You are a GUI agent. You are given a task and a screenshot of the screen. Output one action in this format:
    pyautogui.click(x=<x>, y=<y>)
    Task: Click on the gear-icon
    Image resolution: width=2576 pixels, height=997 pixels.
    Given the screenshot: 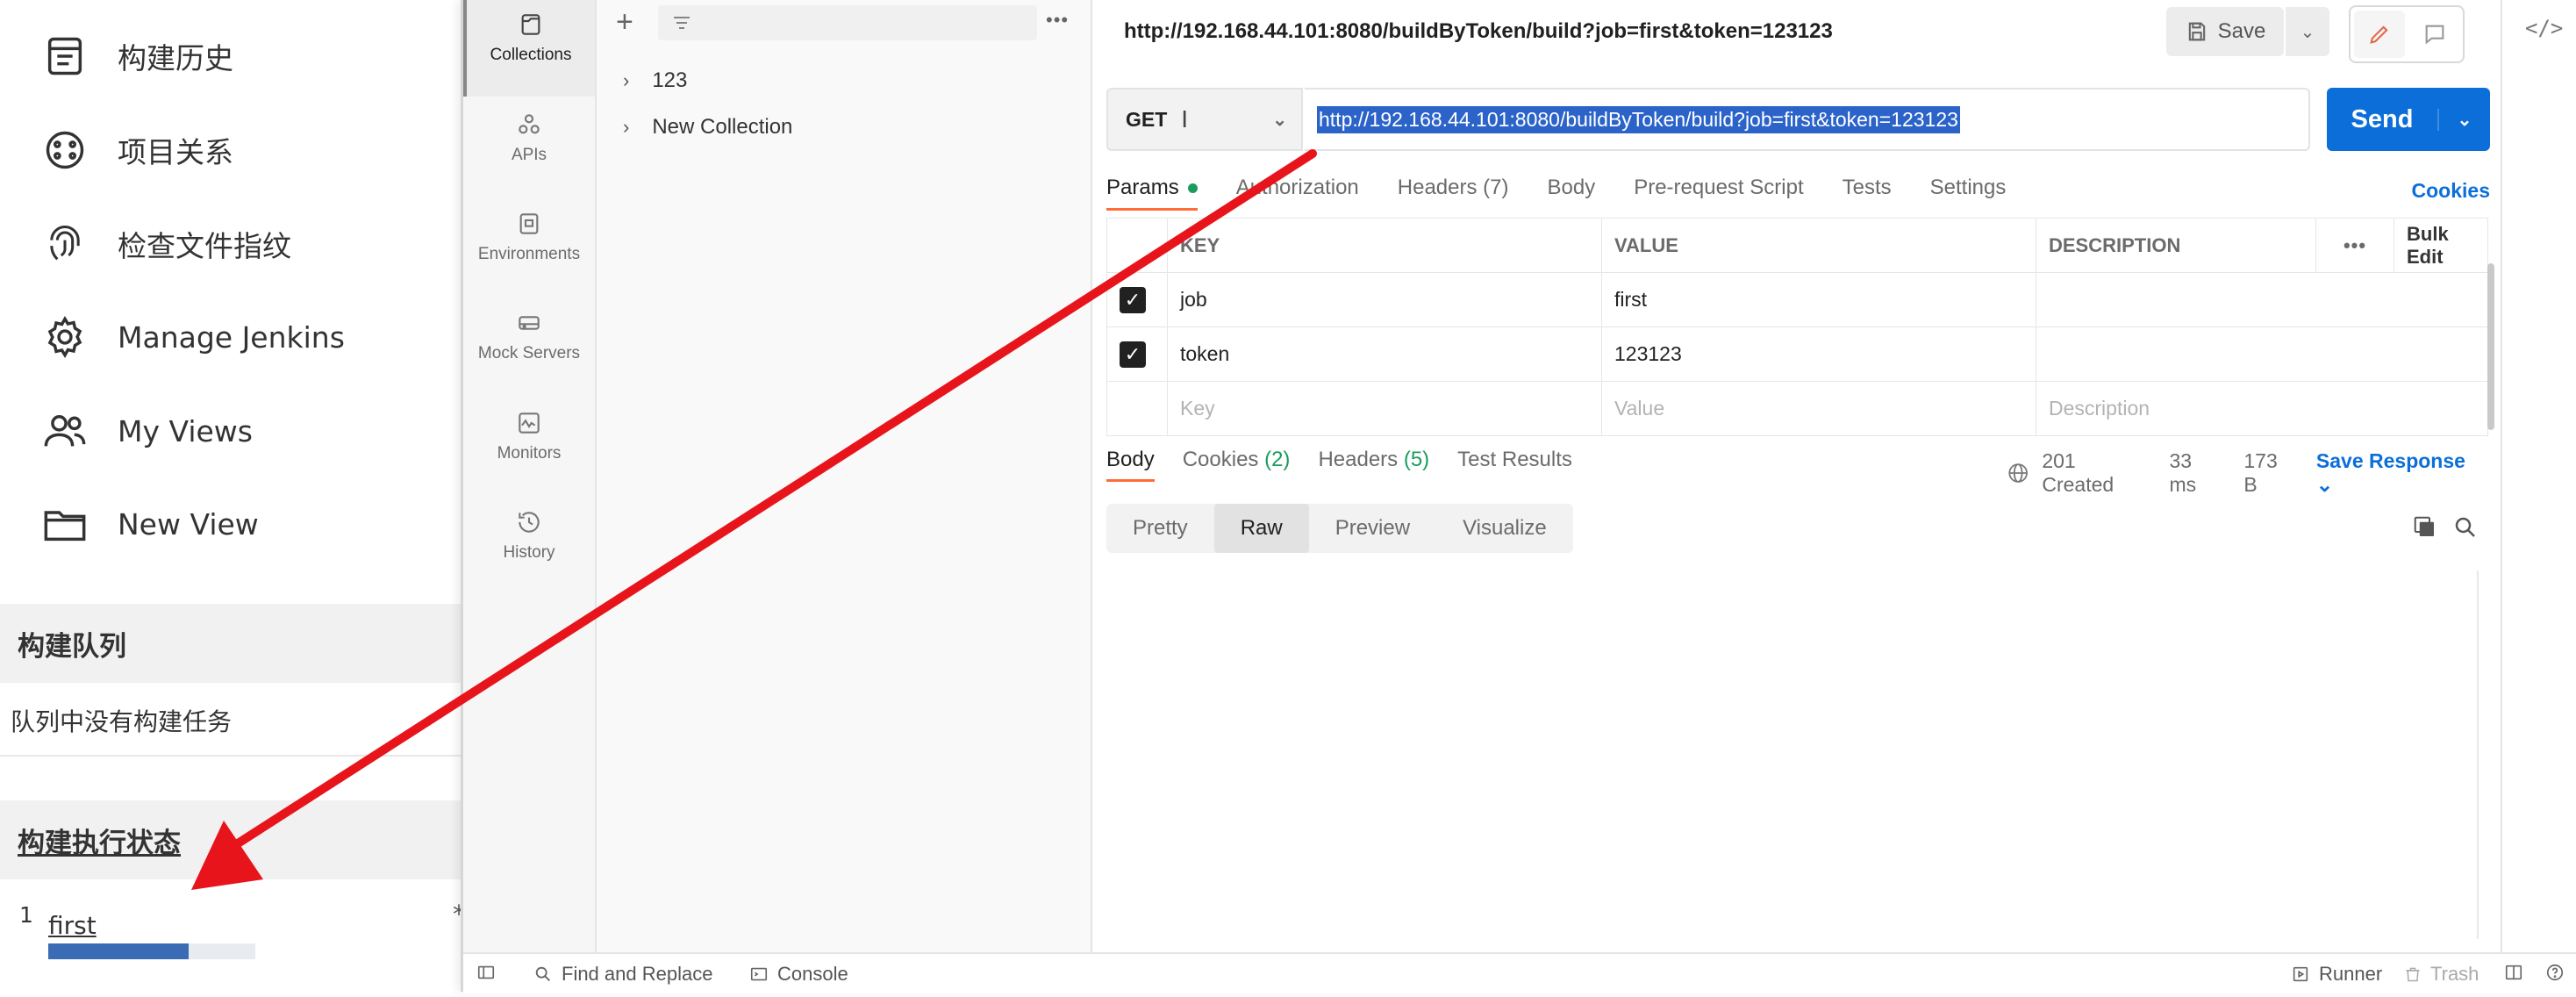 What is the action you would take?
    pyautogui.click(x=64, y=337)
    